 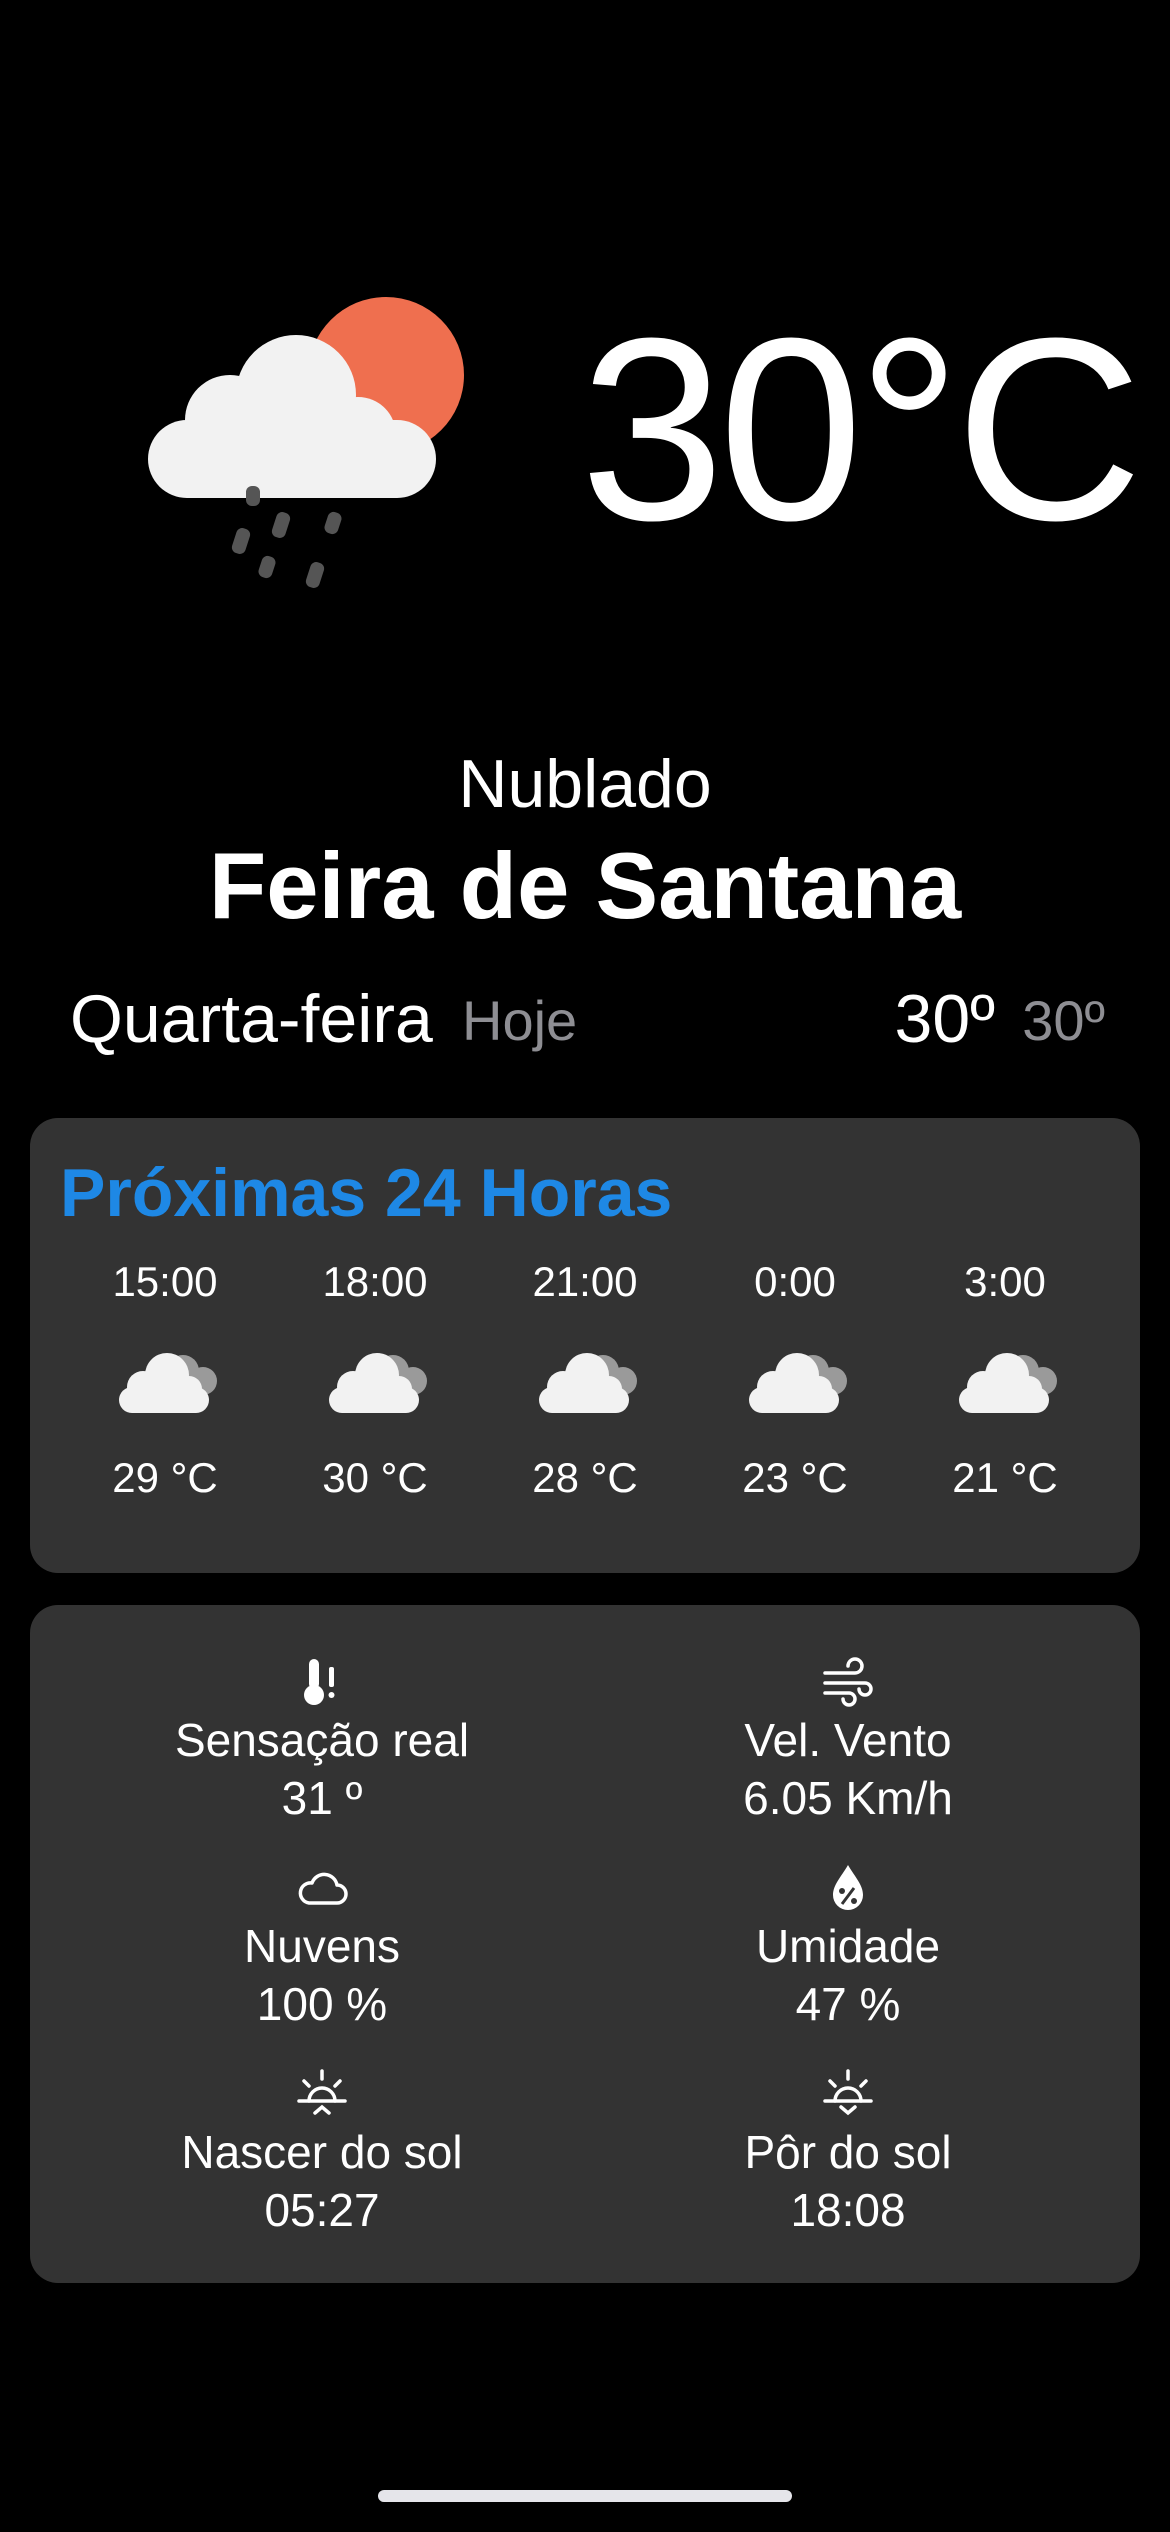 I want to click on hour-temp: 21 °C, so click(x=1005, y=1477).